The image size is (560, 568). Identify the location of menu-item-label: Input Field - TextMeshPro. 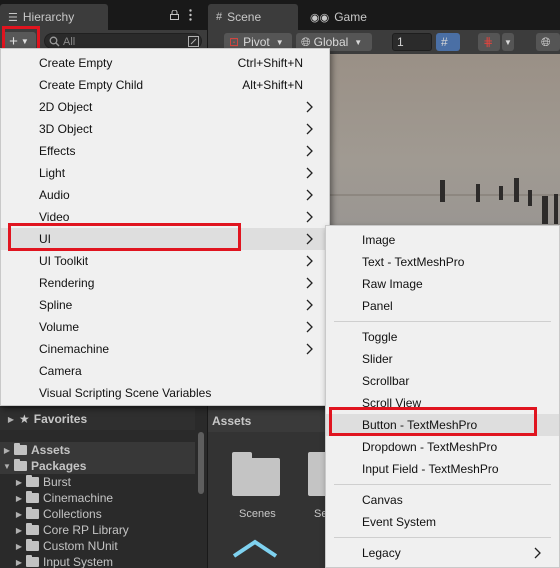
(430, 469).